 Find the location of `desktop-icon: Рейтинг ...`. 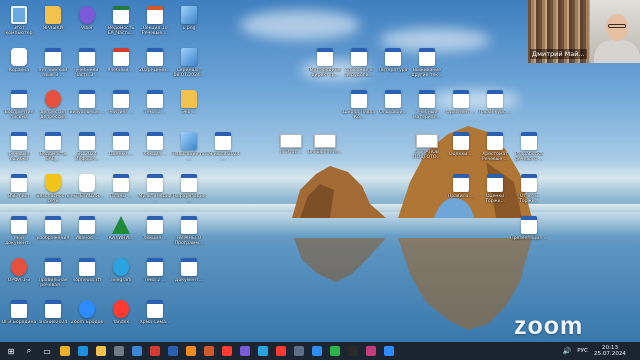

desktop-icon: Рейтинг ... is located at coordinates (121, 111).